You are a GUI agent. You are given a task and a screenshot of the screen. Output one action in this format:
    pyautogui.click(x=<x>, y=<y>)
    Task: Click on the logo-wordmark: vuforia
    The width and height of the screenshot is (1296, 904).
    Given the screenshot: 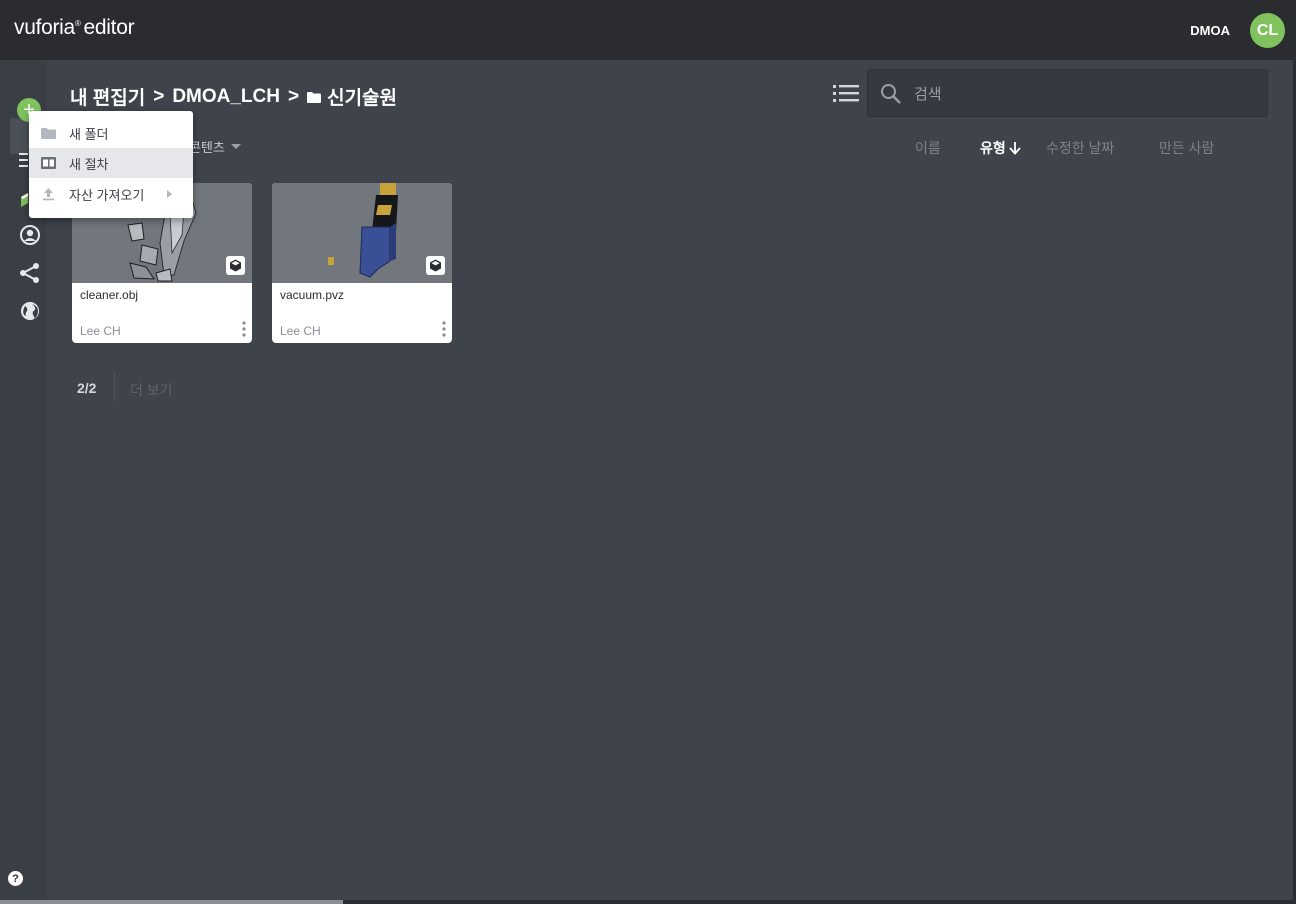 What is the action you would take?
    pyautogui.click(x=44, y=27)
    